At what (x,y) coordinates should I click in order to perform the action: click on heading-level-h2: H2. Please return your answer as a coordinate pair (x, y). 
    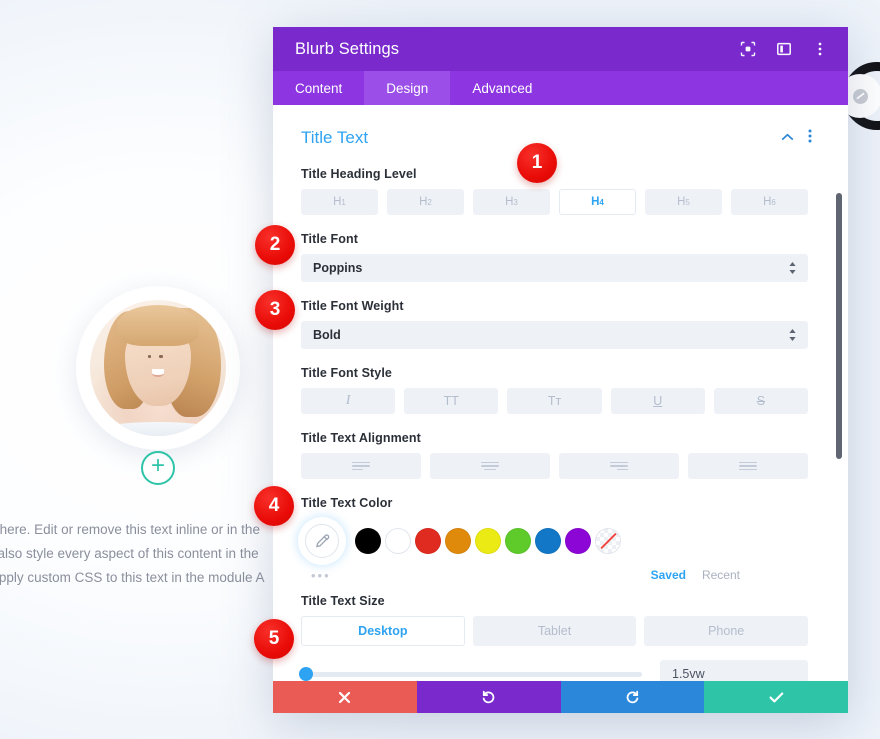
    Looking at the image, I should click on (425, 202).